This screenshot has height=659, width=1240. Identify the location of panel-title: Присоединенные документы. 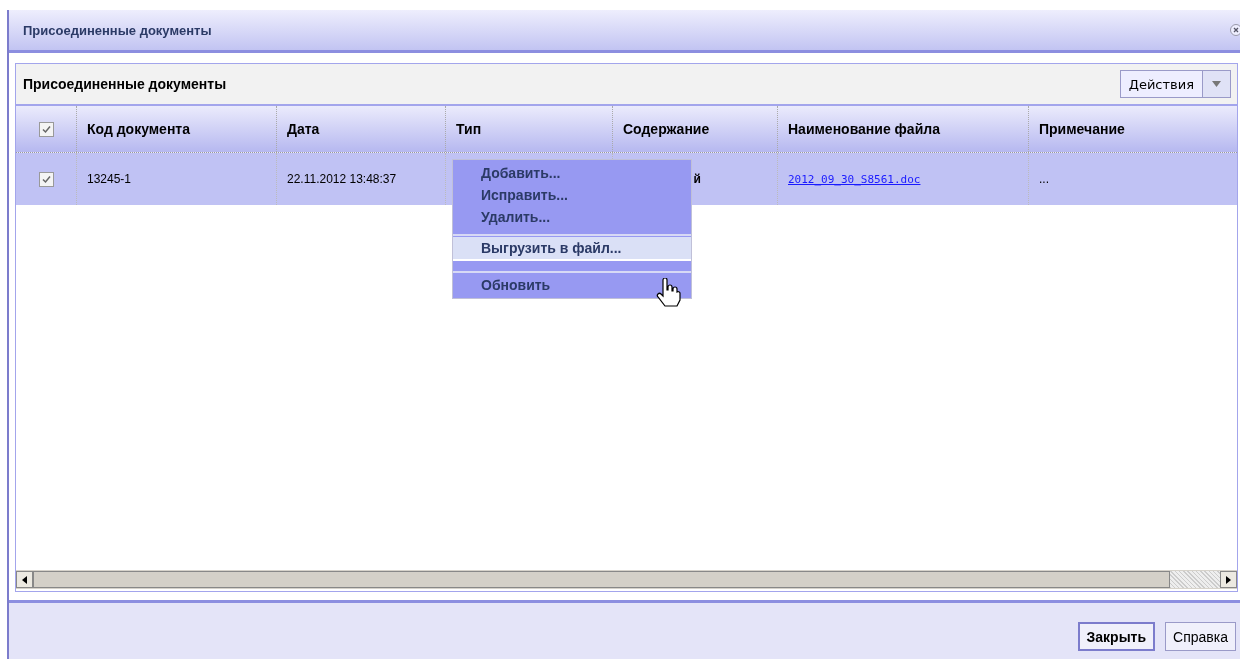
(125, 84).